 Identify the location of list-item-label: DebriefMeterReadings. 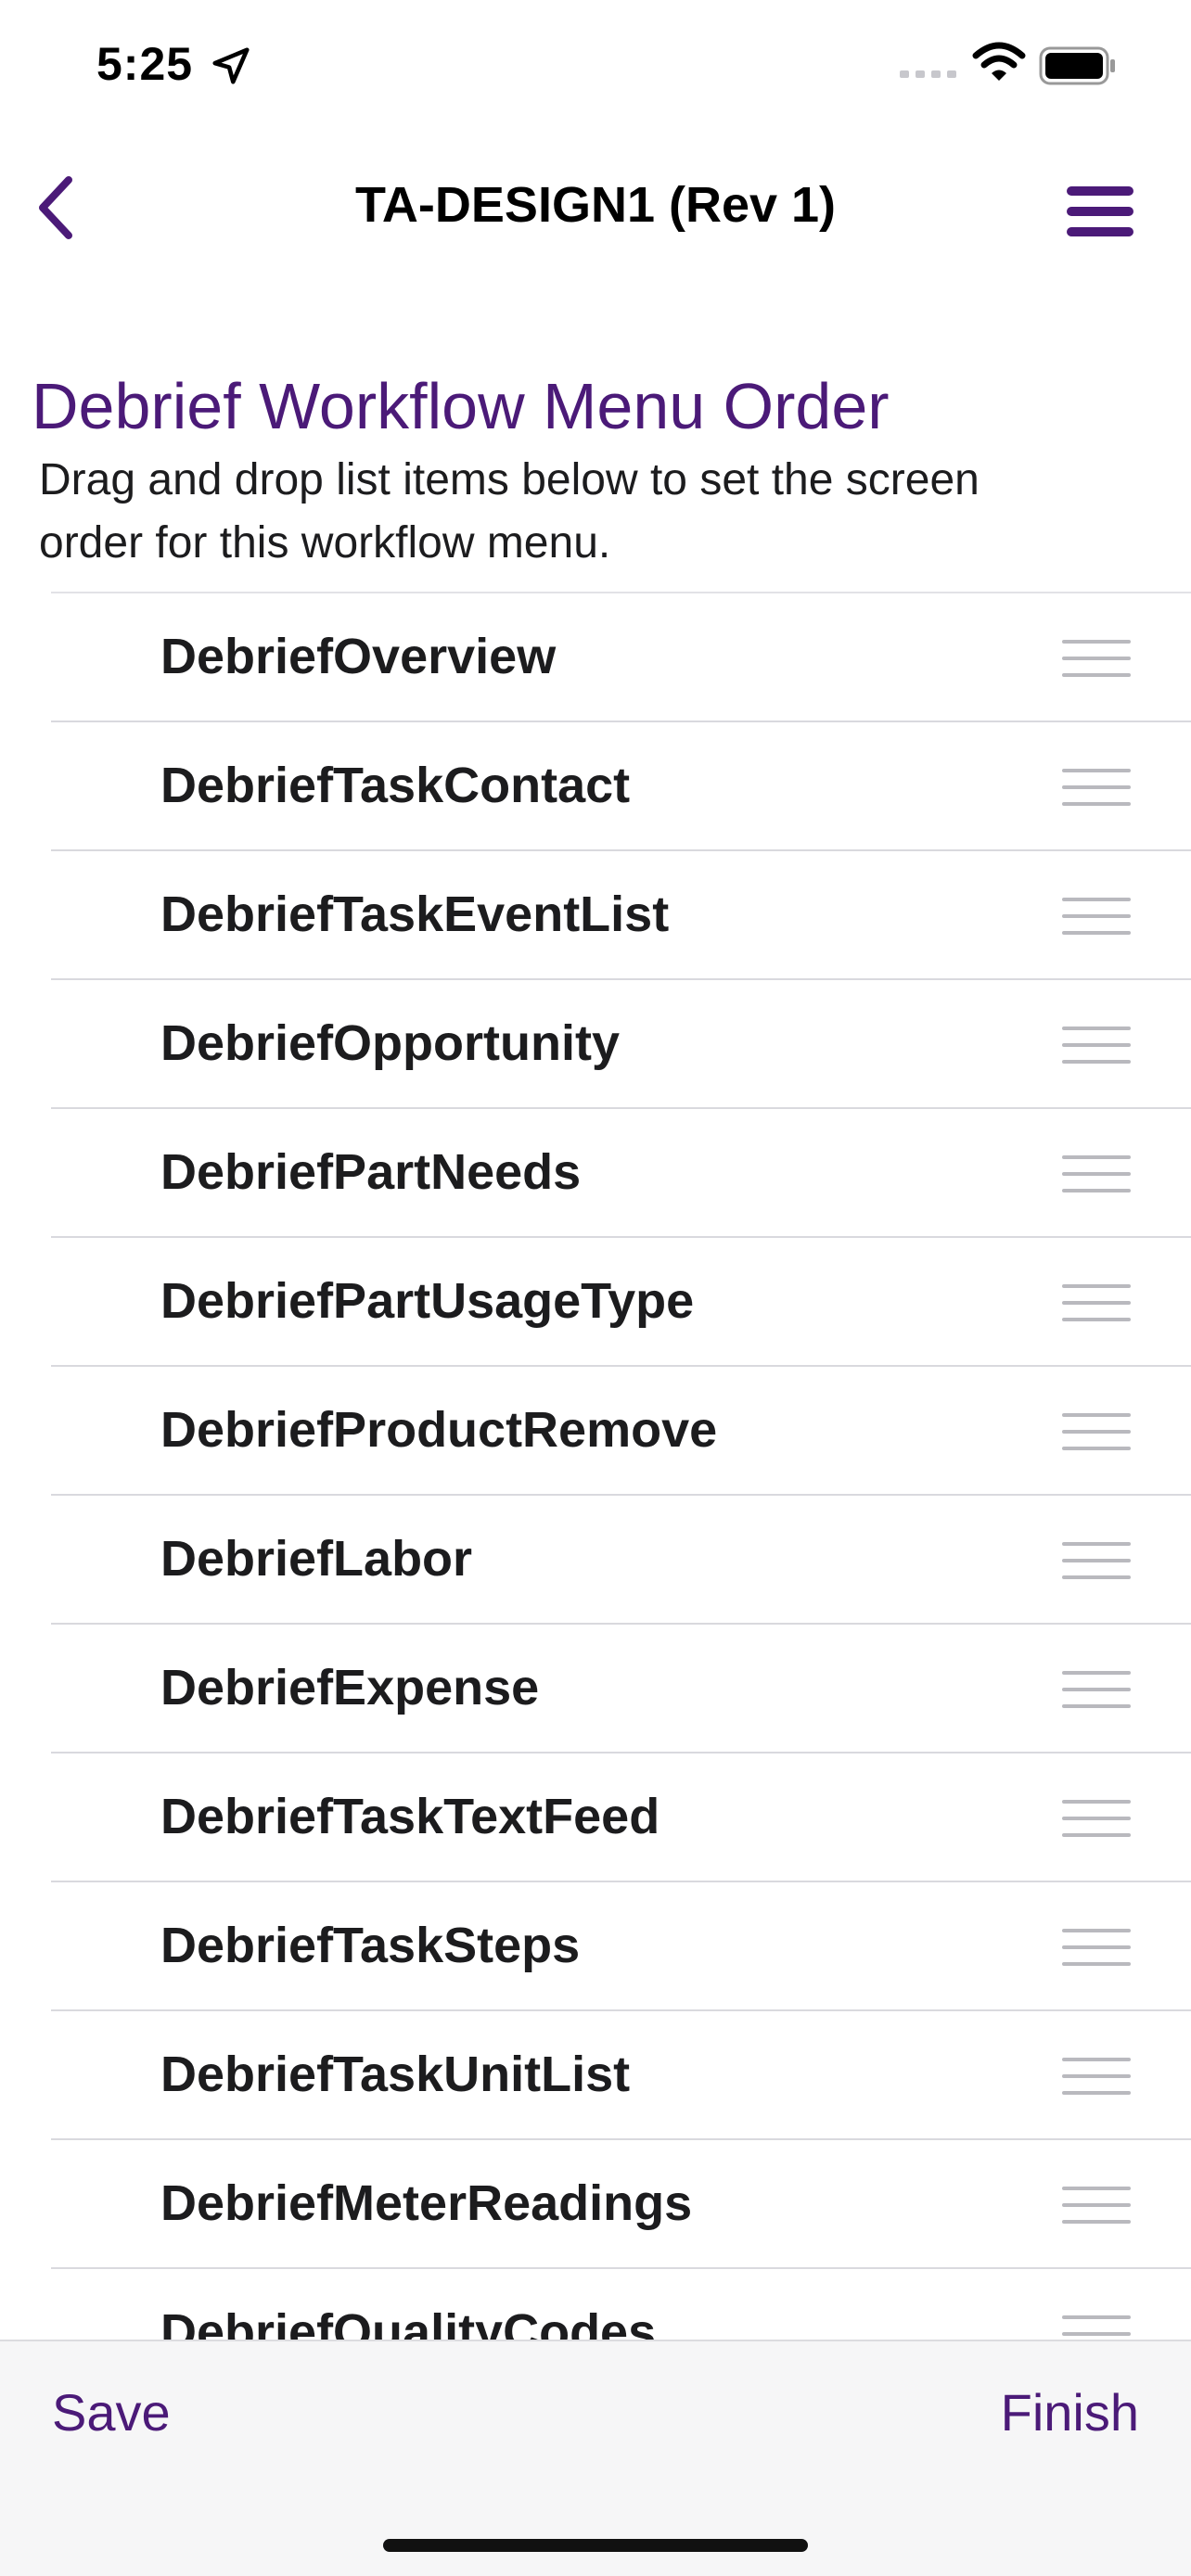
(426, 2203).